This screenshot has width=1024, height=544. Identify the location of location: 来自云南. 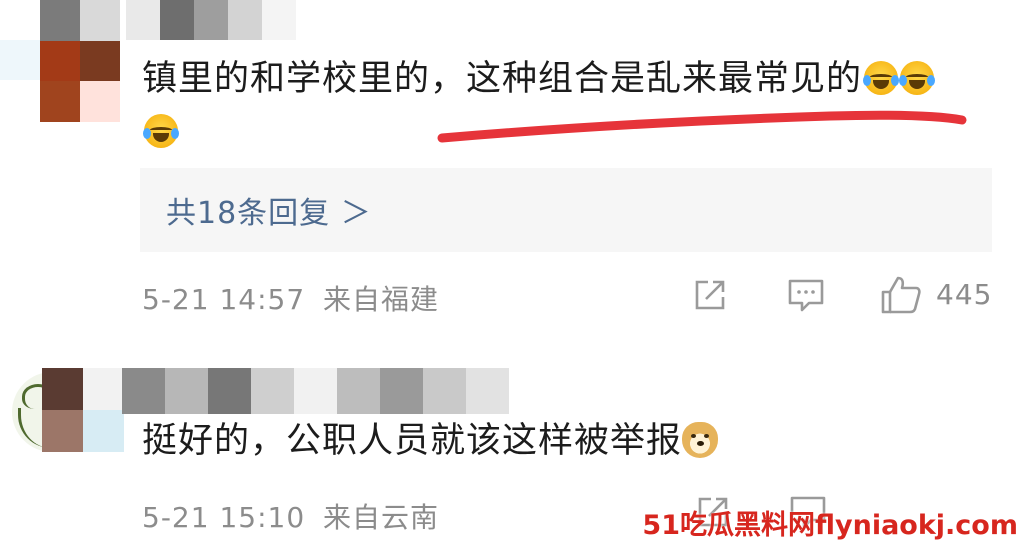
(381, 517).